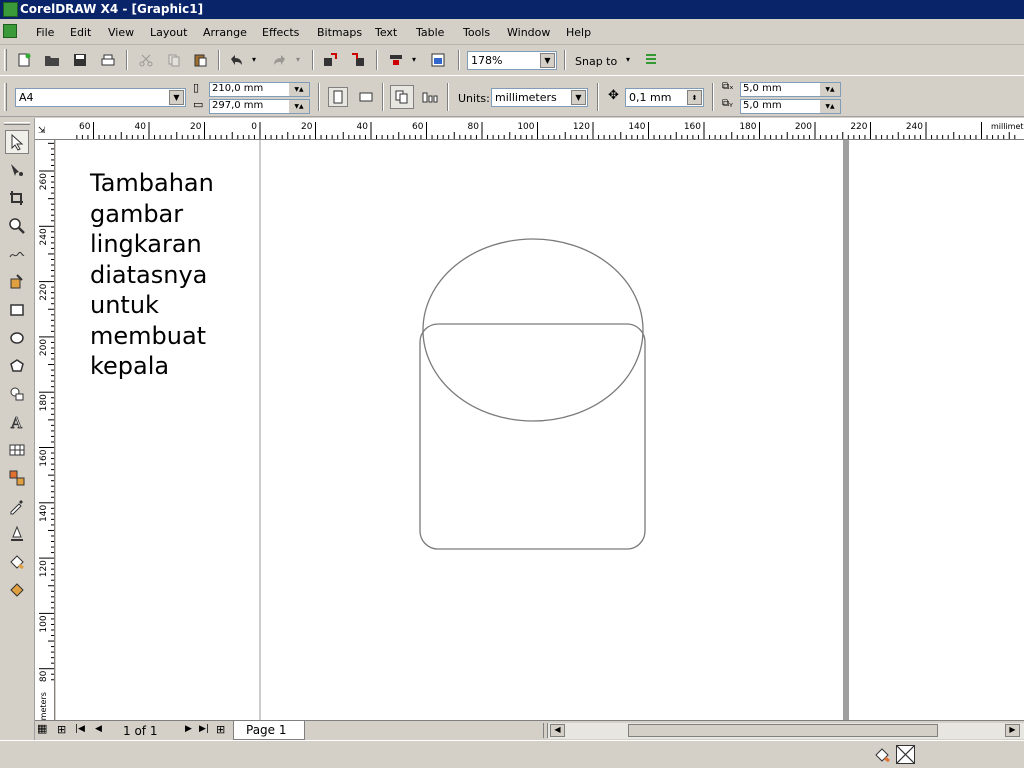 This screenshot has height=768, width=1024. I want to click on add-page-after-icon: ⊞, so click(220, 729).